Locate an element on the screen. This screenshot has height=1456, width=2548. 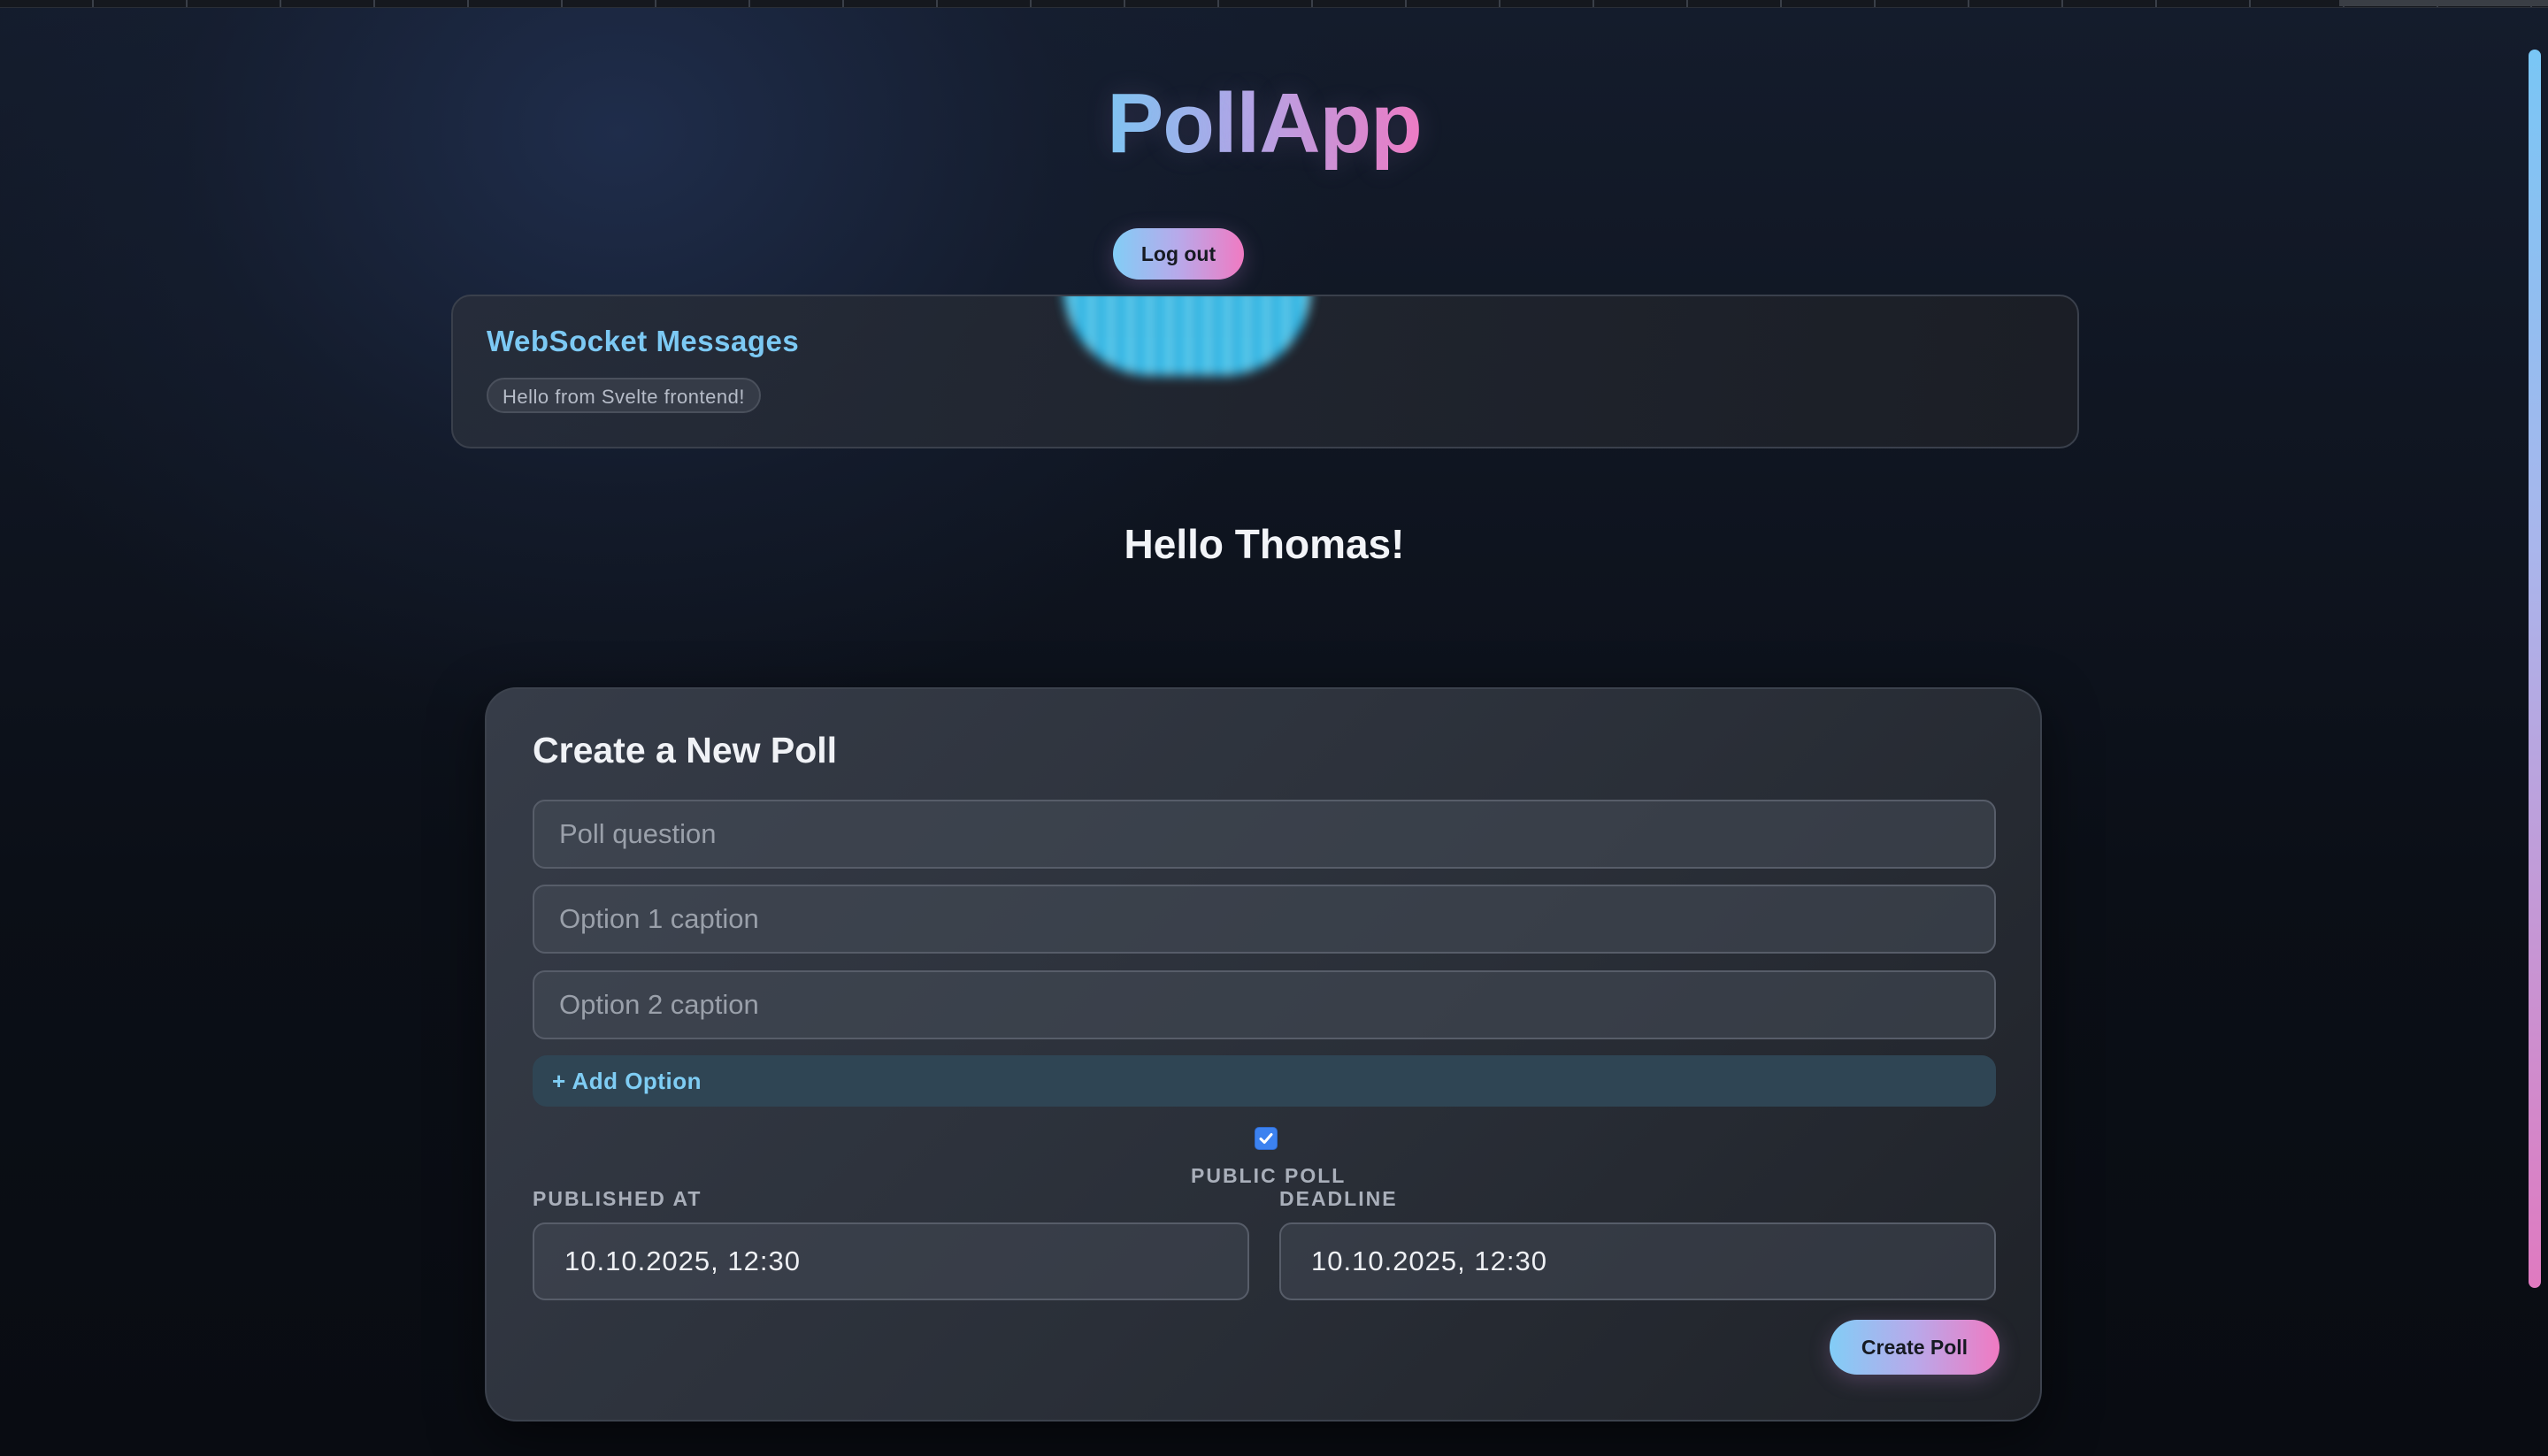
create-poll-button: Create Poll is located at coordinates (1914, 1347).